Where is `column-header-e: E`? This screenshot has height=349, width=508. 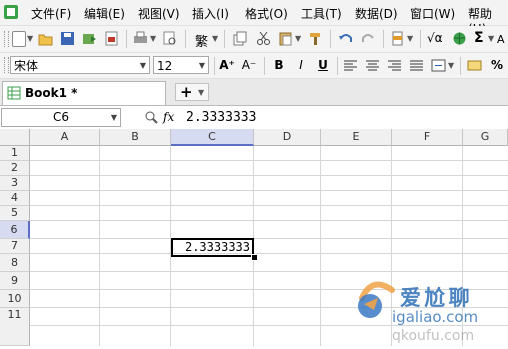
column-header-e: E is located at coordinates (356, 137).